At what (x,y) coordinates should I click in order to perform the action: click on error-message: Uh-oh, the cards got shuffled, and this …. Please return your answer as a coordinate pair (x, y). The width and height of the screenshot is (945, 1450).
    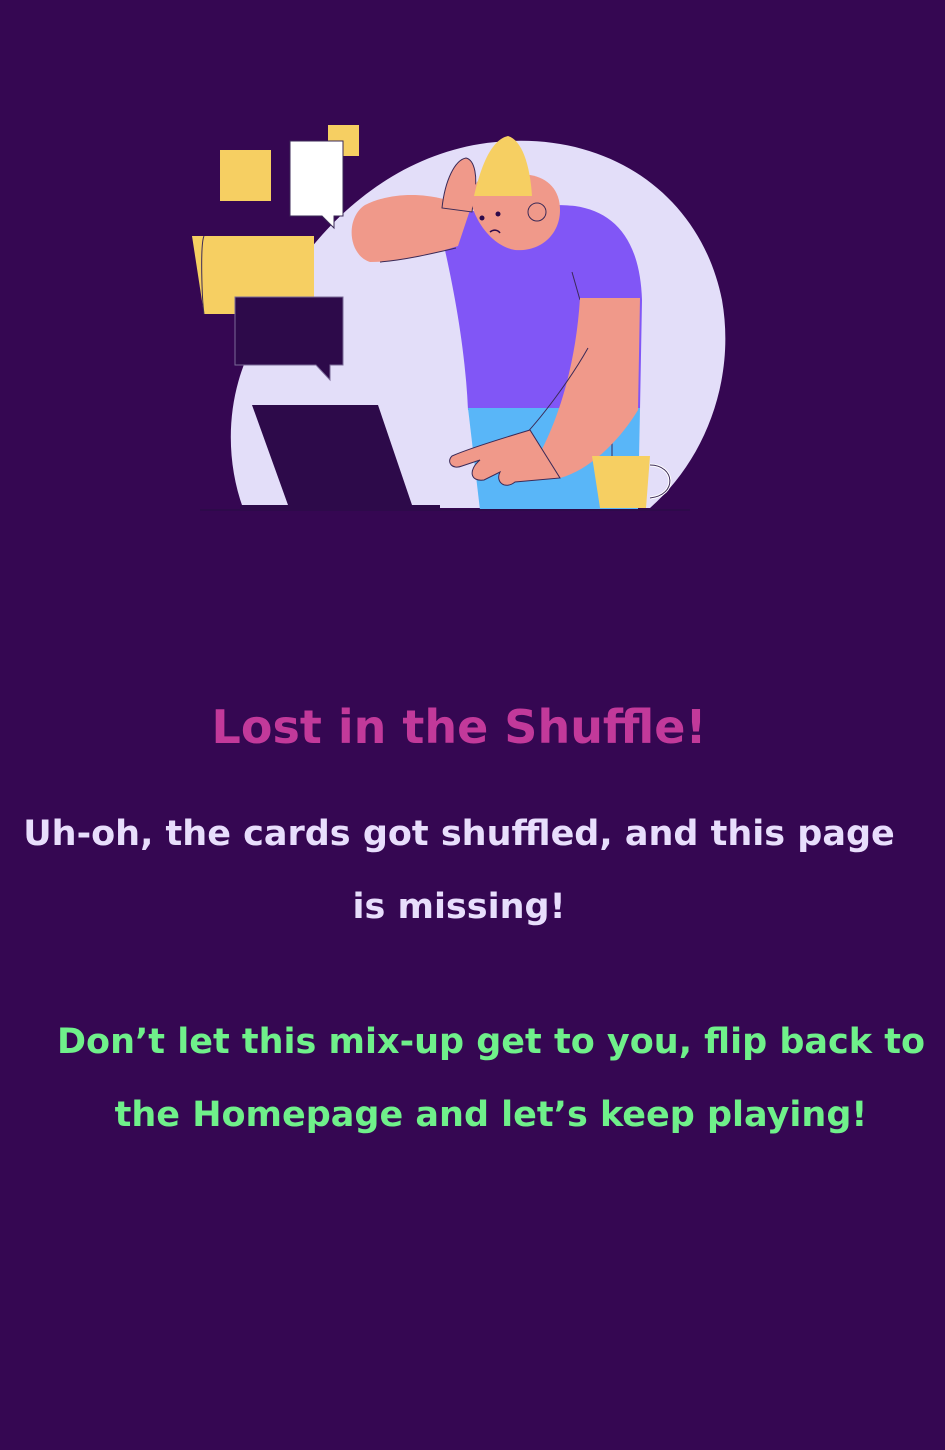
    Looking at the image, I should click on (459, 870).